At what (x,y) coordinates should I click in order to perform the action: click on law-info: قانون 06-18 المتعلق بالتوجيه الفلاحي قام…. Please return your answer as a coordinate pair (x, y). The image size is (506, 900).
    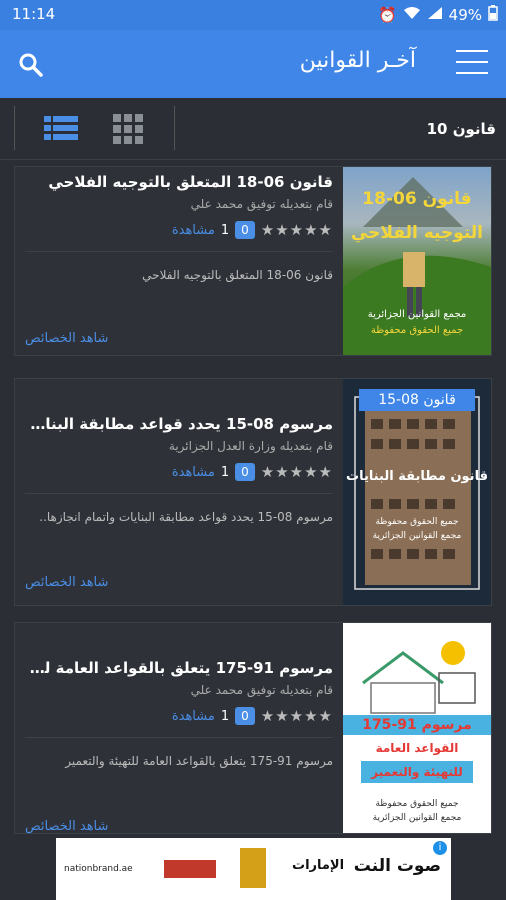
    Looking at the image, I should click on (179, 229).